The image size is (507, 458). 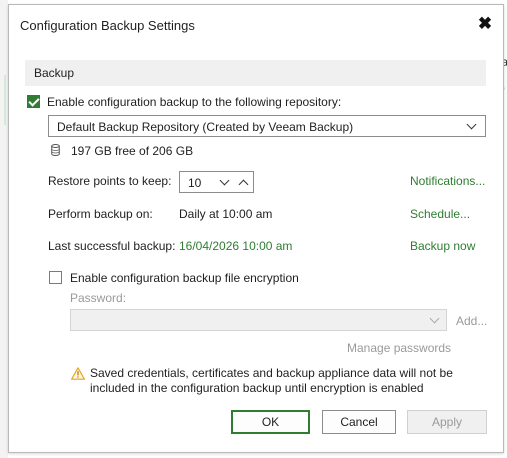 What do you see at coordinates (33, 101) in the screenshot?
I see `enable-backup-checkbox` at bounding box center [33, 101].